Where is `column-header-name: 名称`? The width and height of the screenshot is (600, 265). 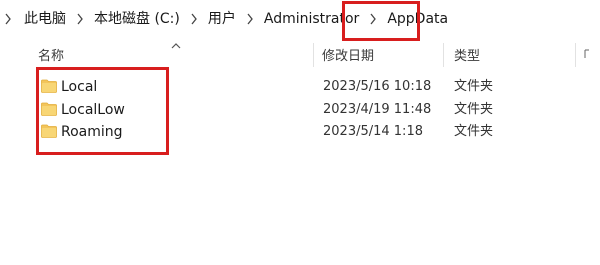
column-header-name: 名称 is located at coordinates (173, 54).